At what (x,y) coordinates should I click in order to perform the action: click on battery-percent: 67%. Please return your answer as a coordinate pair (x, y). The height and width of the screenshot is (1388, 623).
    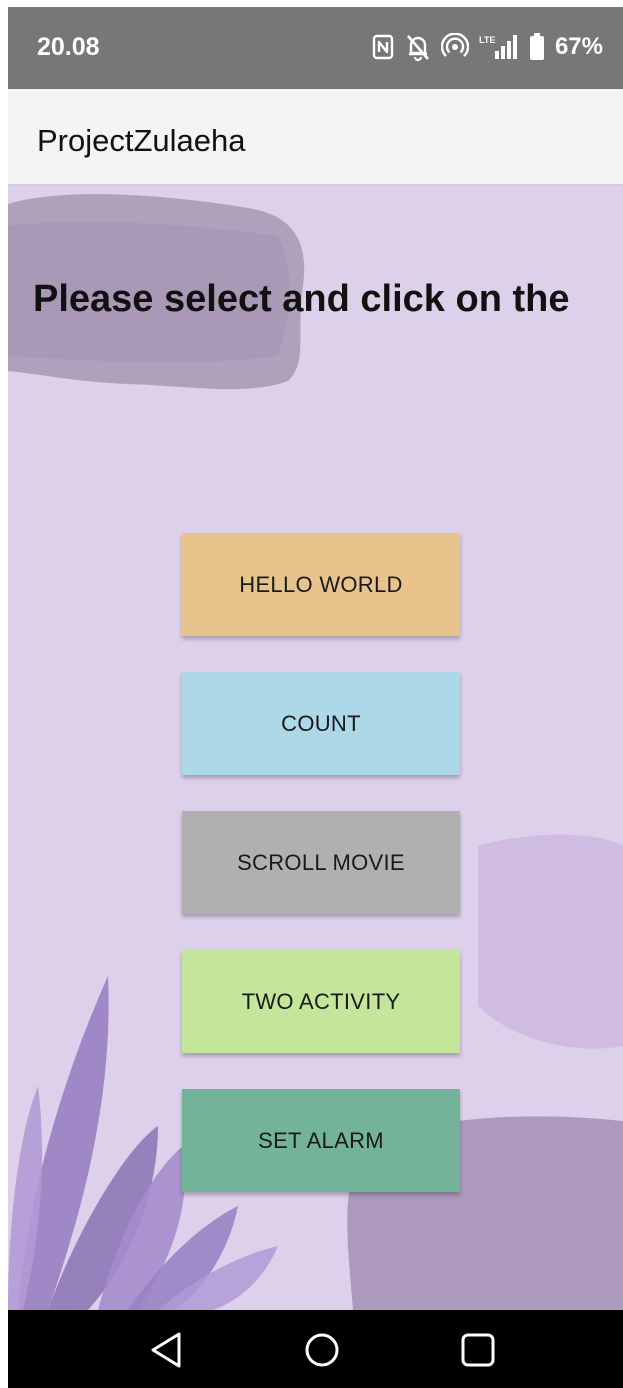
    Looking at the image, I should click on (578, 46).